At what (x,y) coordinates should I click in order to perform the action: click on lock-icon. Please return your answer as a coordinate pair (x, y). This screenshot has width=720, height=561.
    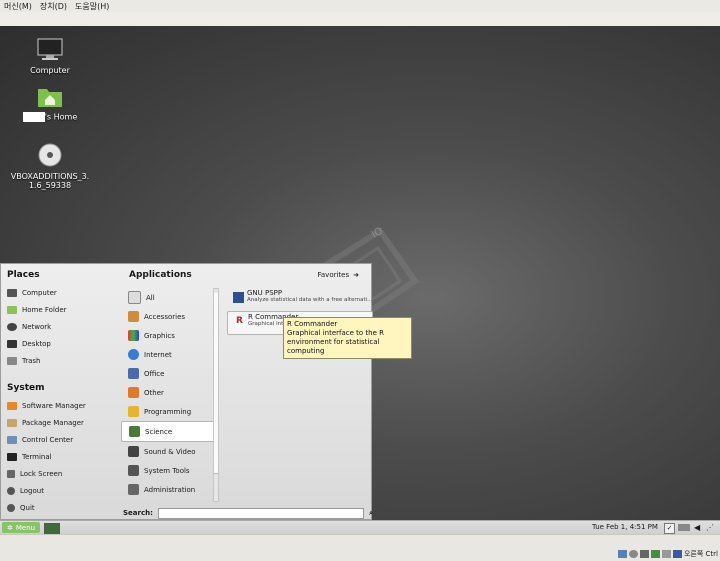
    Looking at the image, I should click on (11, 473).